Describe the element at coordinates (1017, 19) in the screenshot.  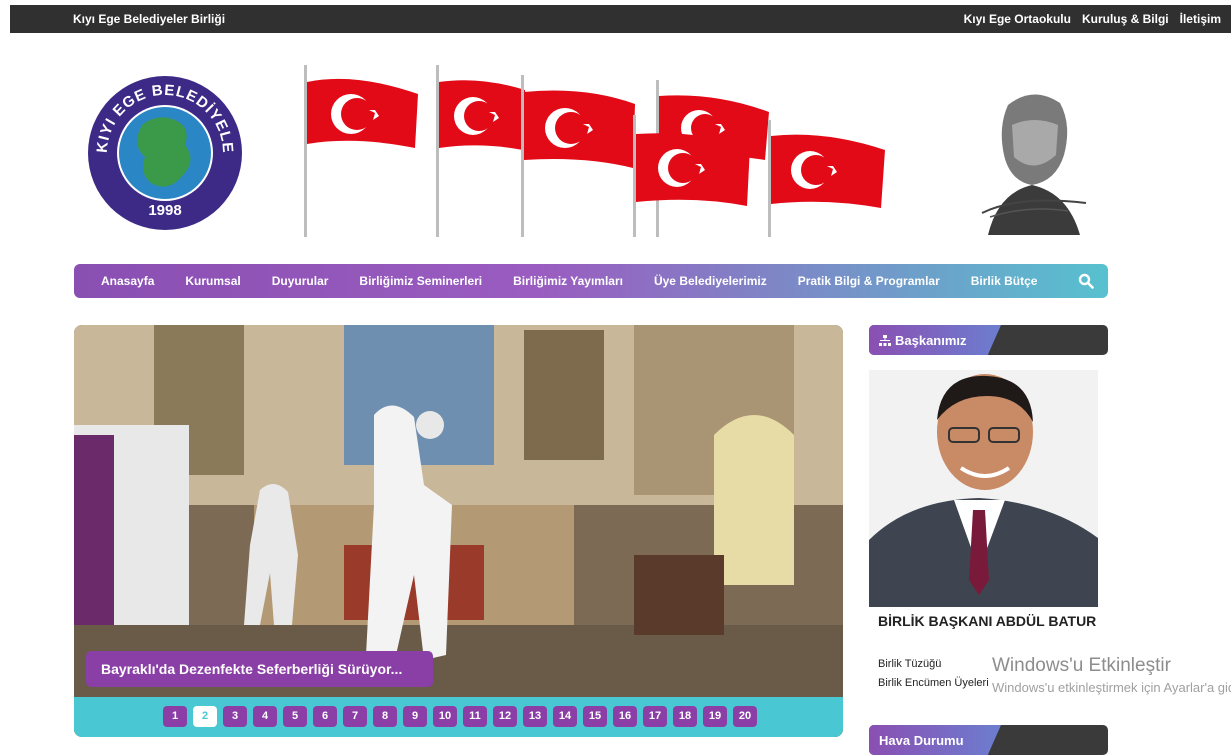
I see `top-link-ortaokul: Kıyı Ege Ortaokulu` at that location.